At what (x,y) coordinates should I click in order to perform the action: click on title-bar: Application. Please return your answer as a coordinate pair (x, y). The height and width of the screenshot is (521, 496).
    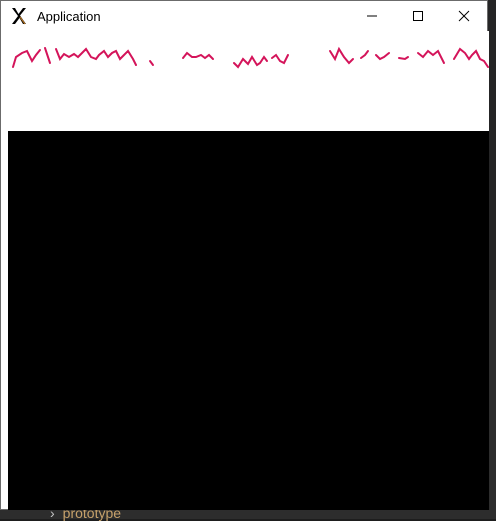
    Looking at the image, I should click on (244, 16).